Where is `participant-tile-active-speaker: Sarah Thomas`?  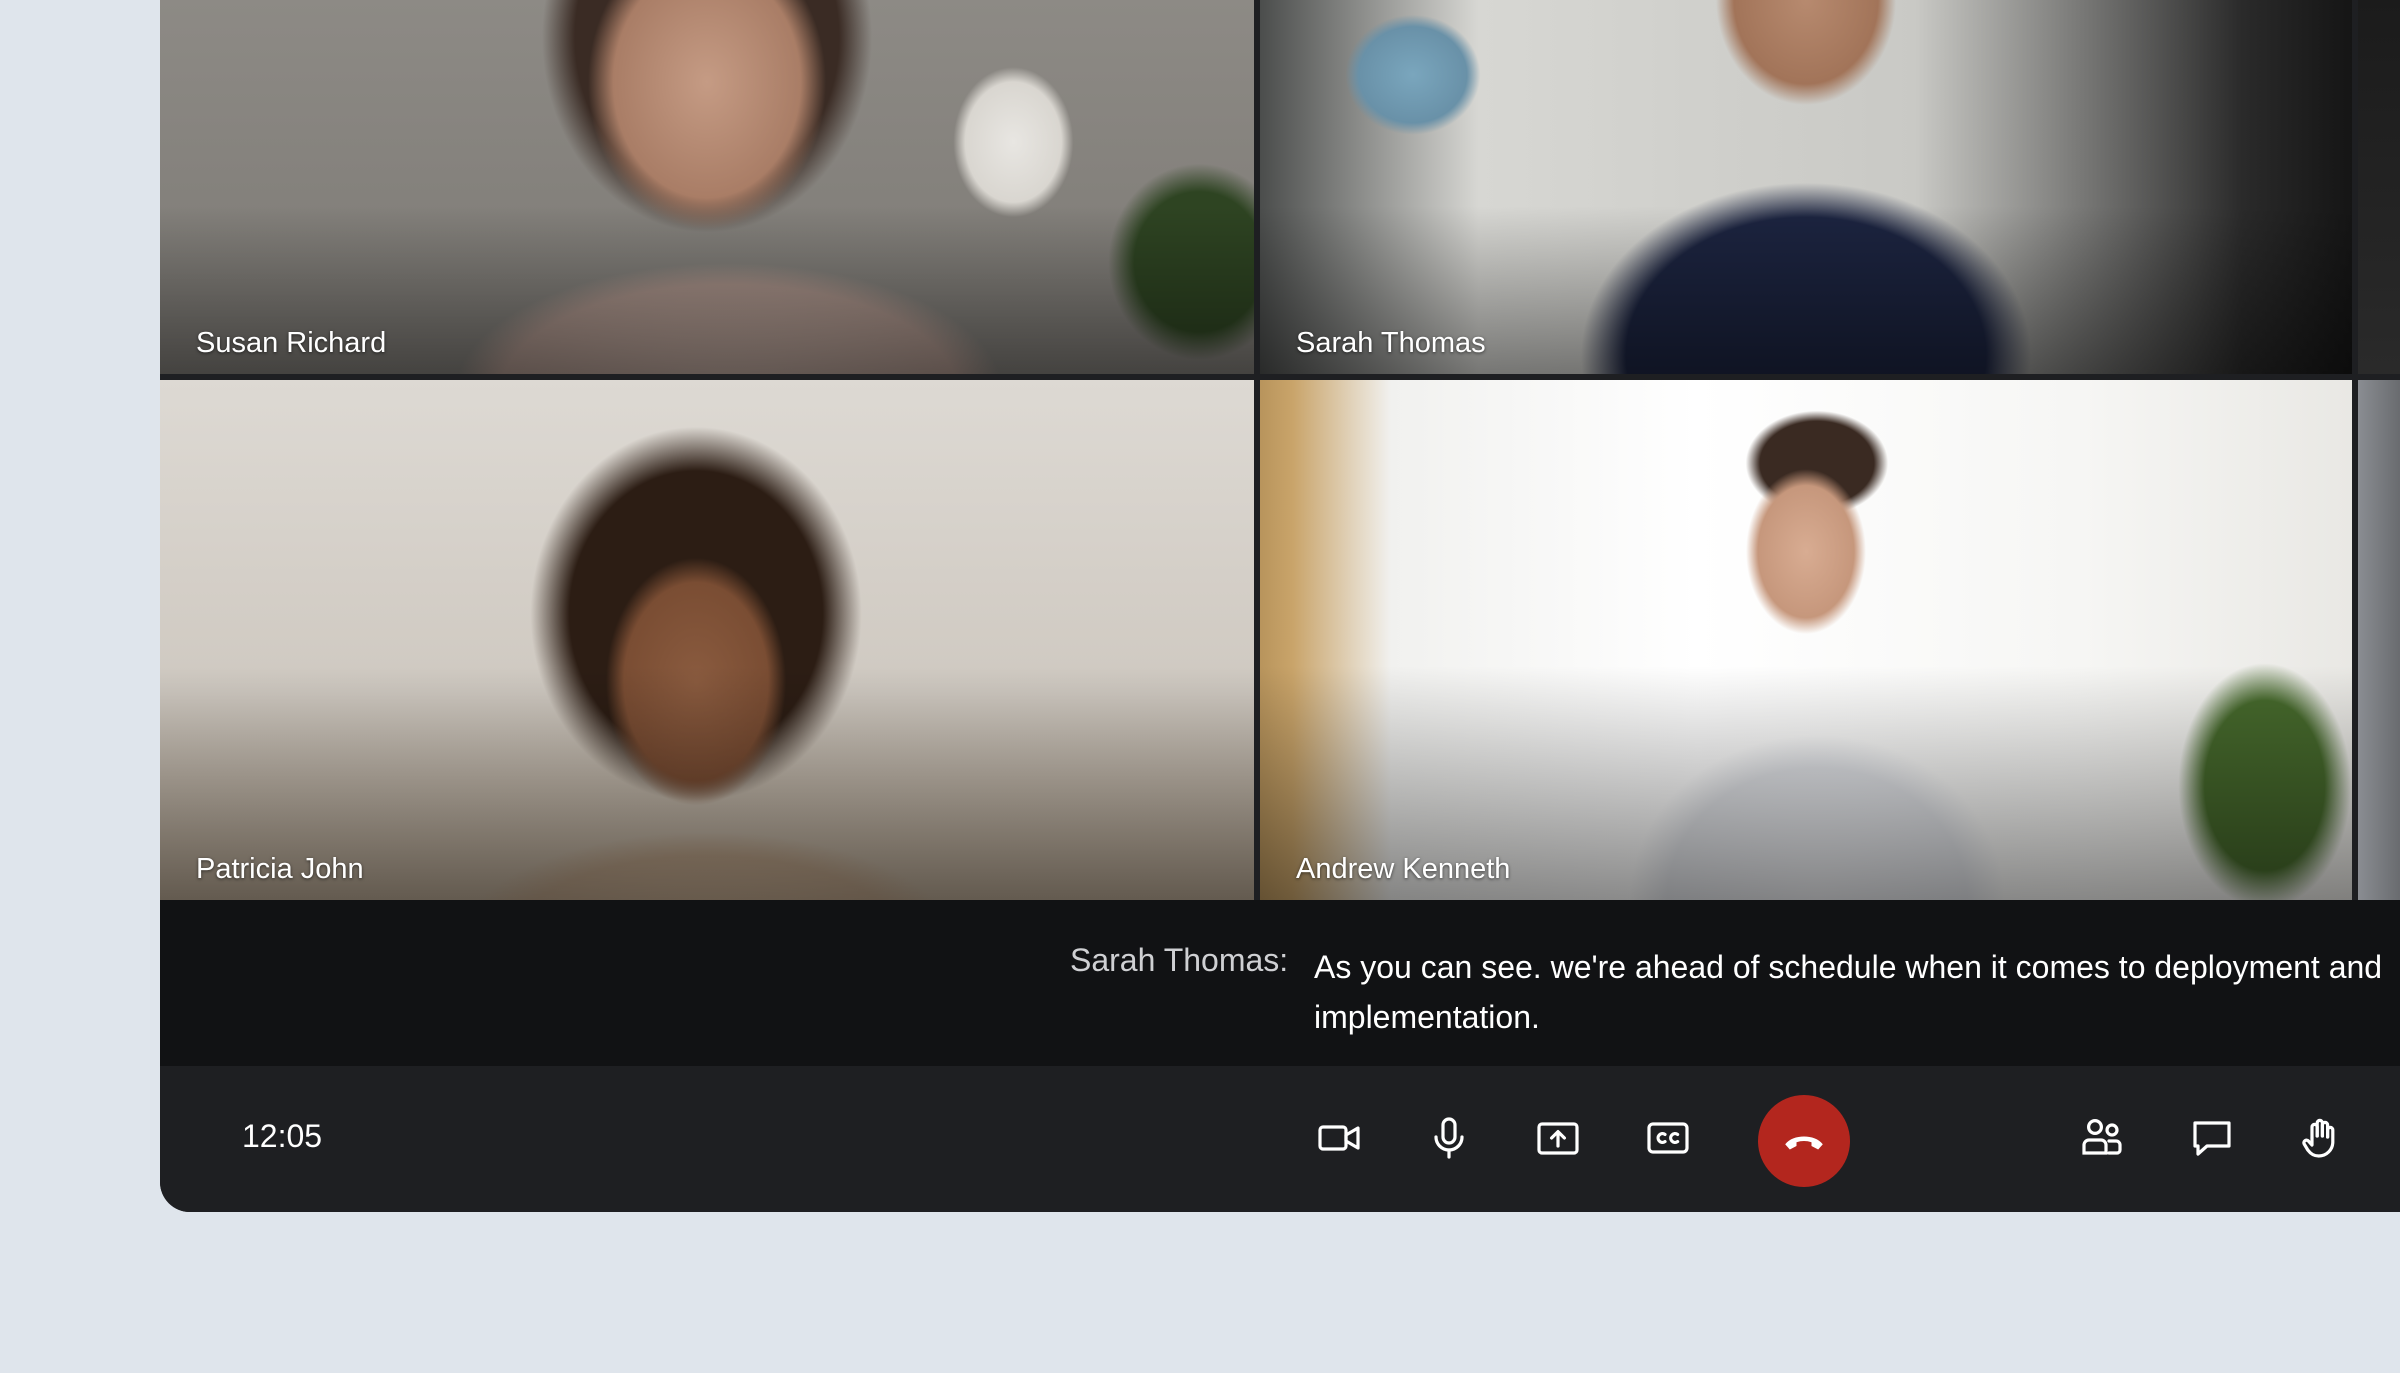 participant-tile-active-speaker: Sarah Thomas is located at coordinates (1806, 187).